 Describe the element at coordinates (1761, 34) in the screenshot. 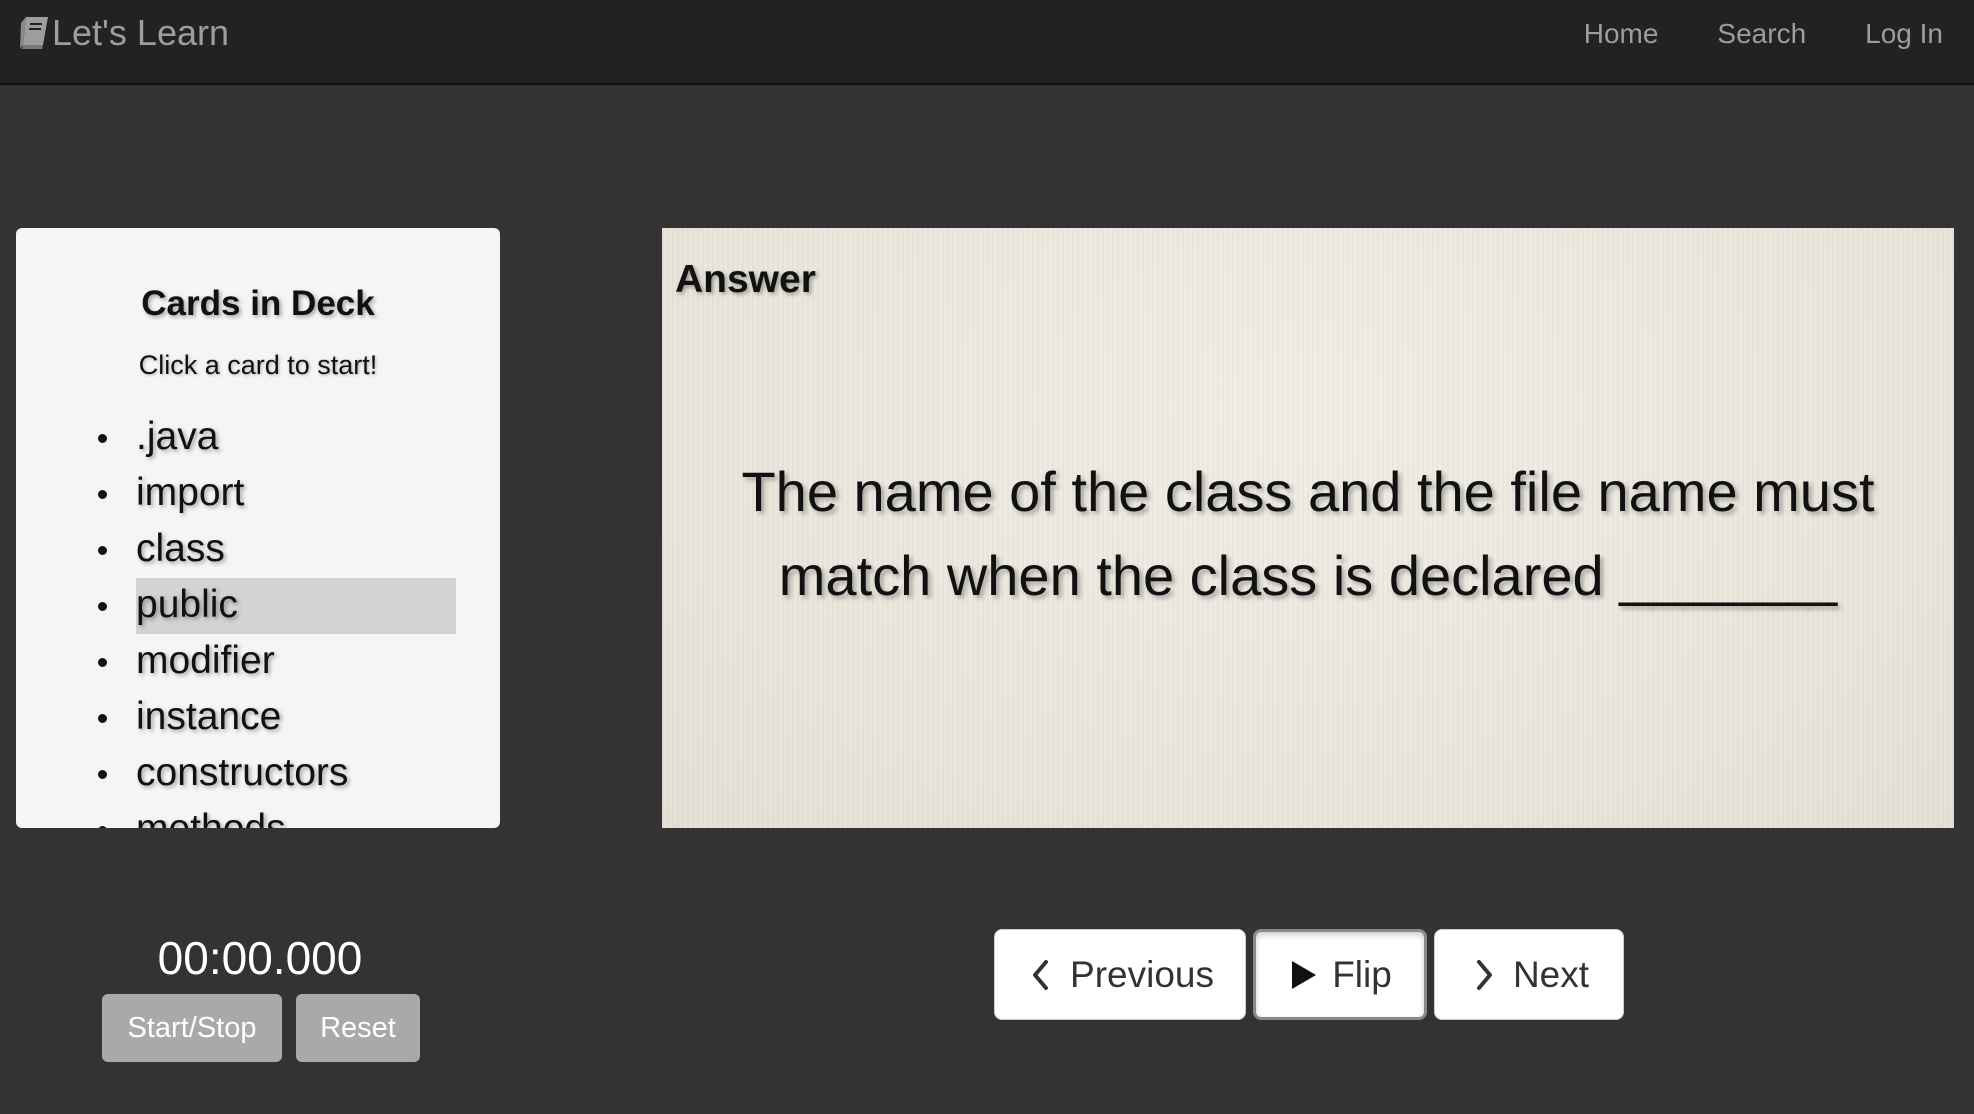

I see `nav-search-link: Search` at that location.